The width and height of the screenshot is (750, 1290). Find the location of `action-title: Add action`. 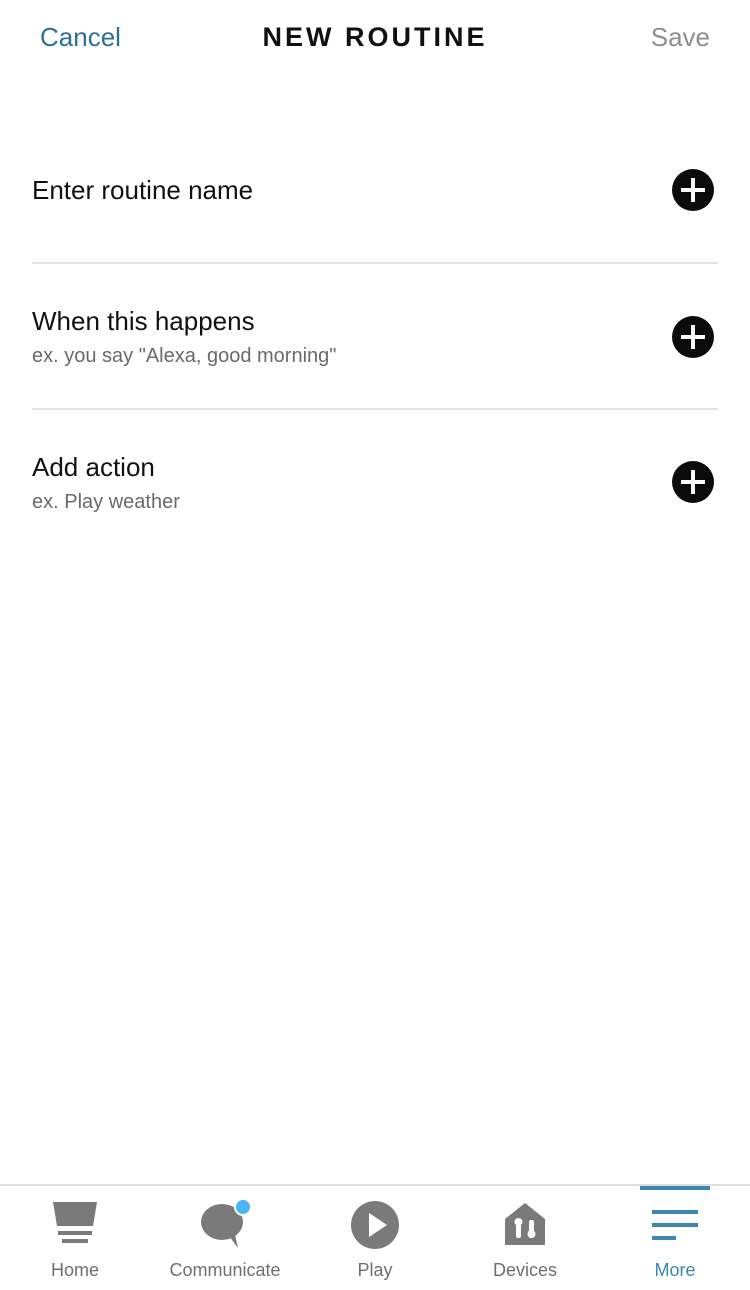

action-title: Add action is located at coordinates (93, 467).